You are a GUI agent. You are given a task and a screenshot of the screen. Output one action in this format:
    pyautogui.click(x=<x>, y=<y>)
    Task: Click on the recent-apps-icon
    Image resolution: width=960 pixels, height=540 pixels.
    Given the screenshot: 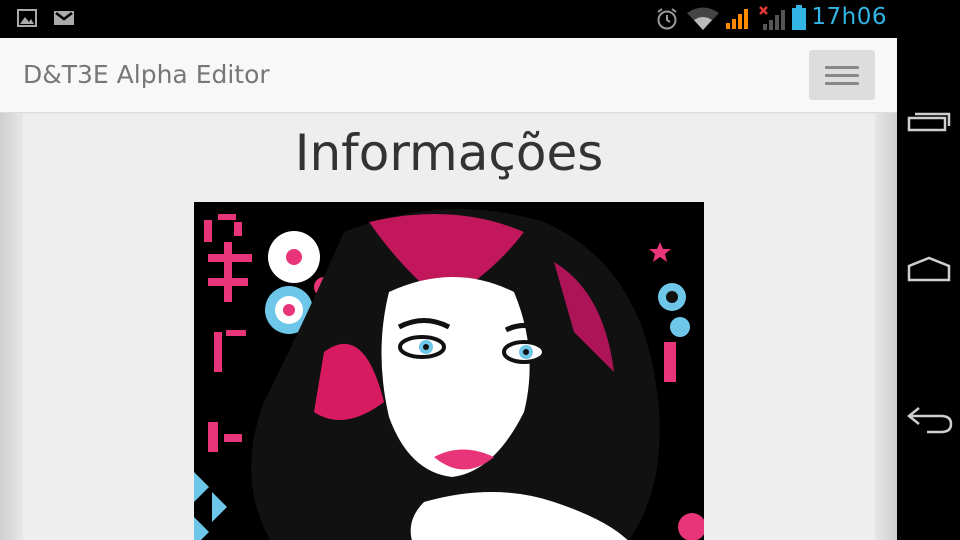 What is the action you would take?
    pyautogui.click(x=929, y=122)
    